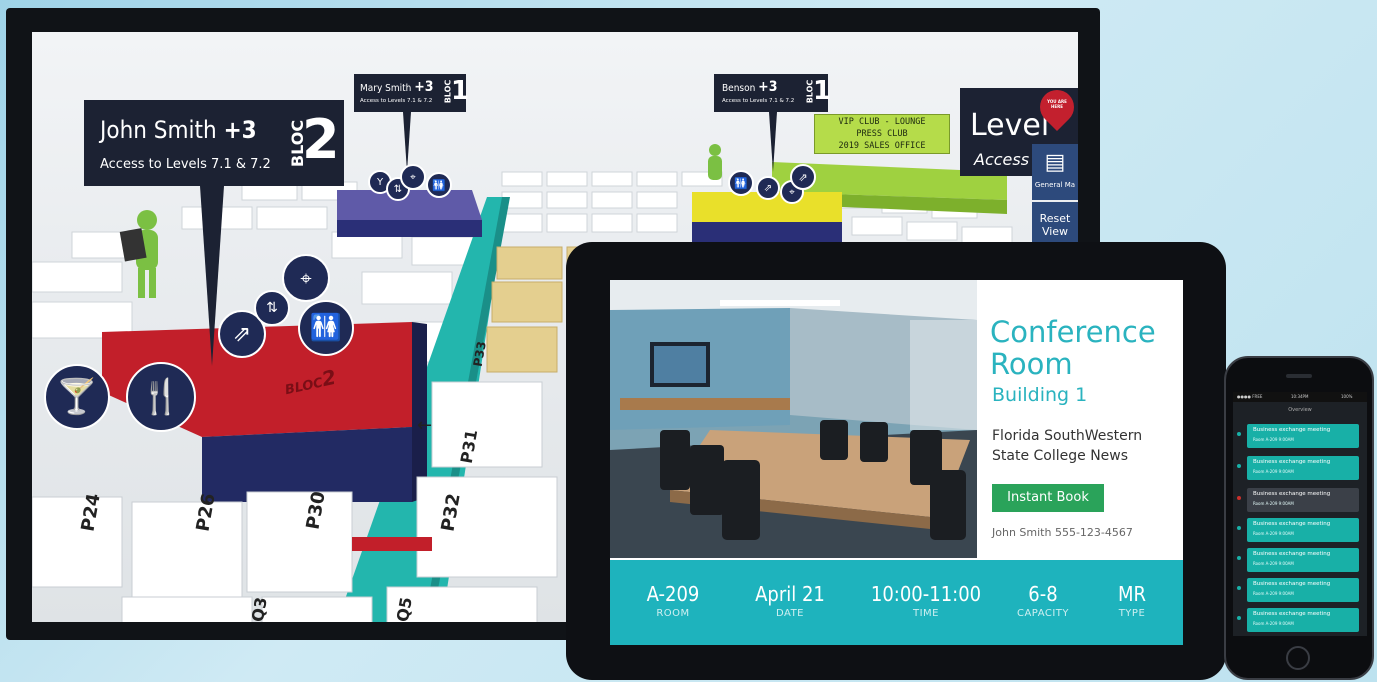 The image size is (1377, 682). What do you see at coordinates (1132, 600) in the screenshot?
I see `stat-type: MR TYPE` at bounding box center [1132, 600].